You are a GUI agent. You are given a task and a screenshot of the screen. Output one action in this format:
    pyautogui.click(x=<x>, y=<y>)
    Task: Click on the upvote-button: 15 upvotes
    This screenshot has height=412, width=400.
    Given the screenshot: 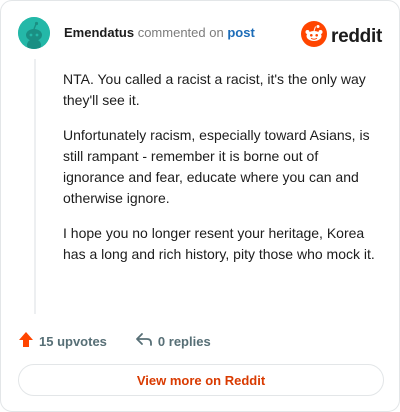 What is the action you would take?
    pyautogui.click(x=62, y=341)
    